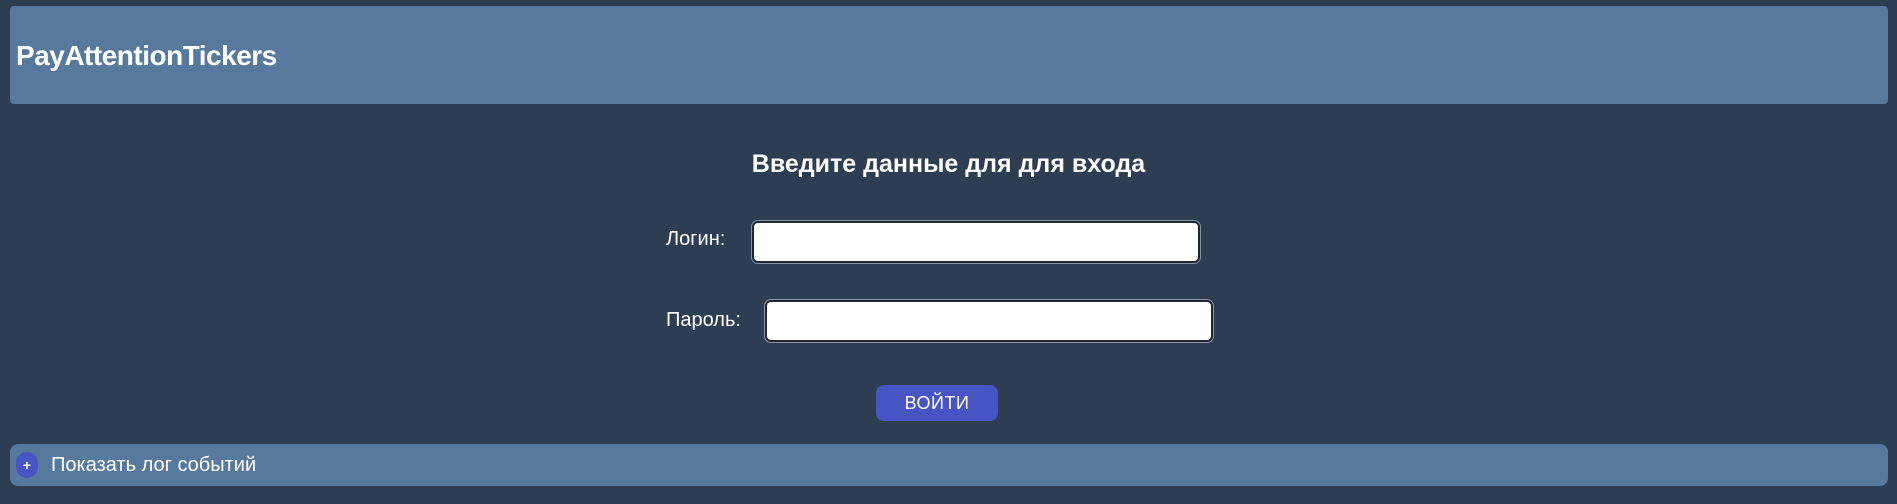 The image size is (1897, 504). I want to click on event-log-bar: + Показать лог событий, so click(949, 465).